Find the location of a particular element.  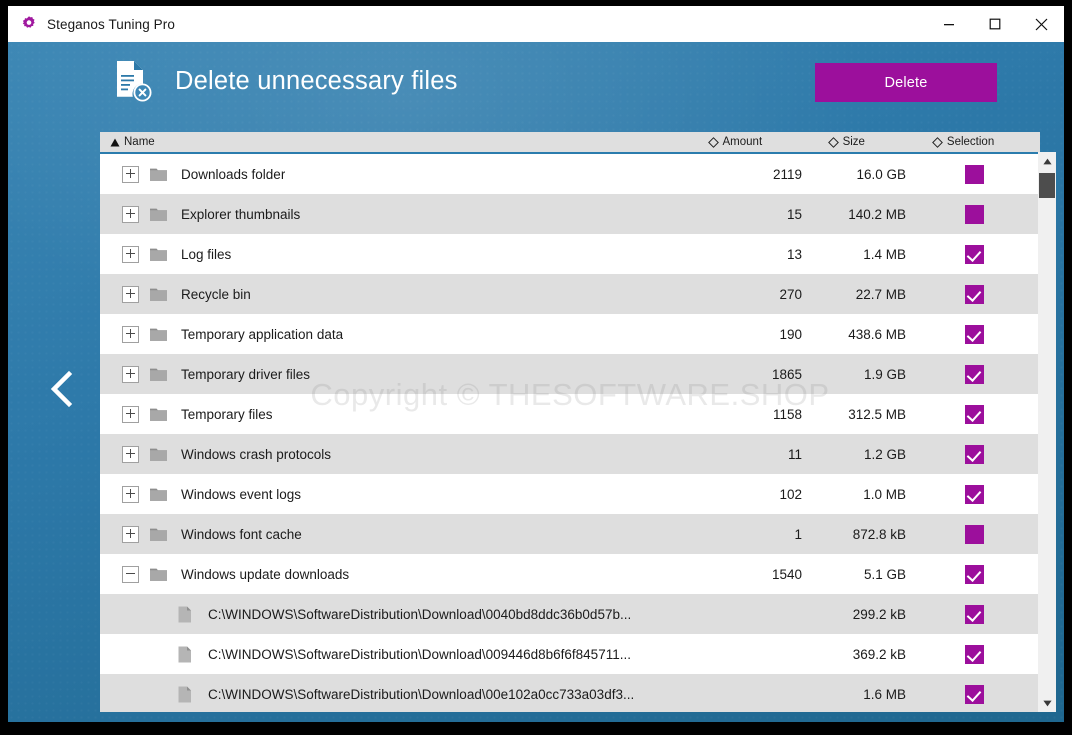

scrollbar-thumb is located at coordinates (1047, 185).